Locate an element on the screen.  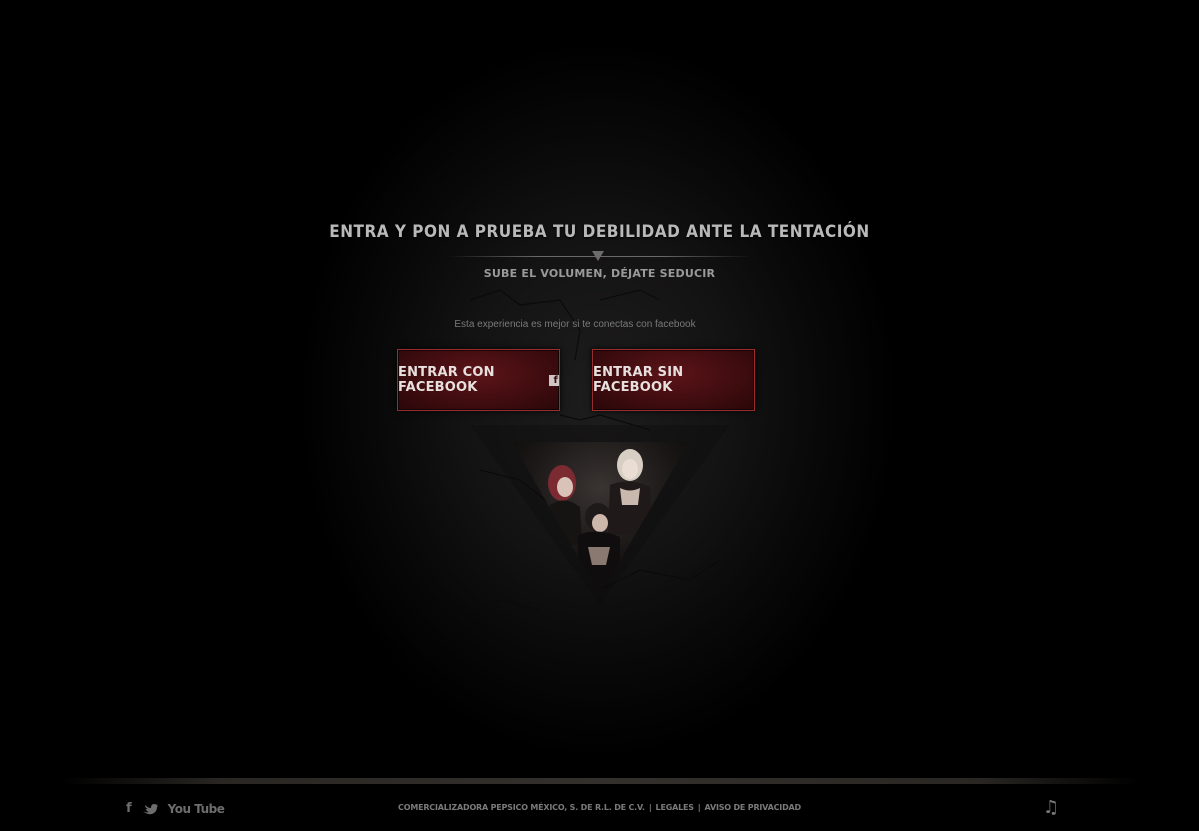
footer-divider is located at coordinates (600, 781).